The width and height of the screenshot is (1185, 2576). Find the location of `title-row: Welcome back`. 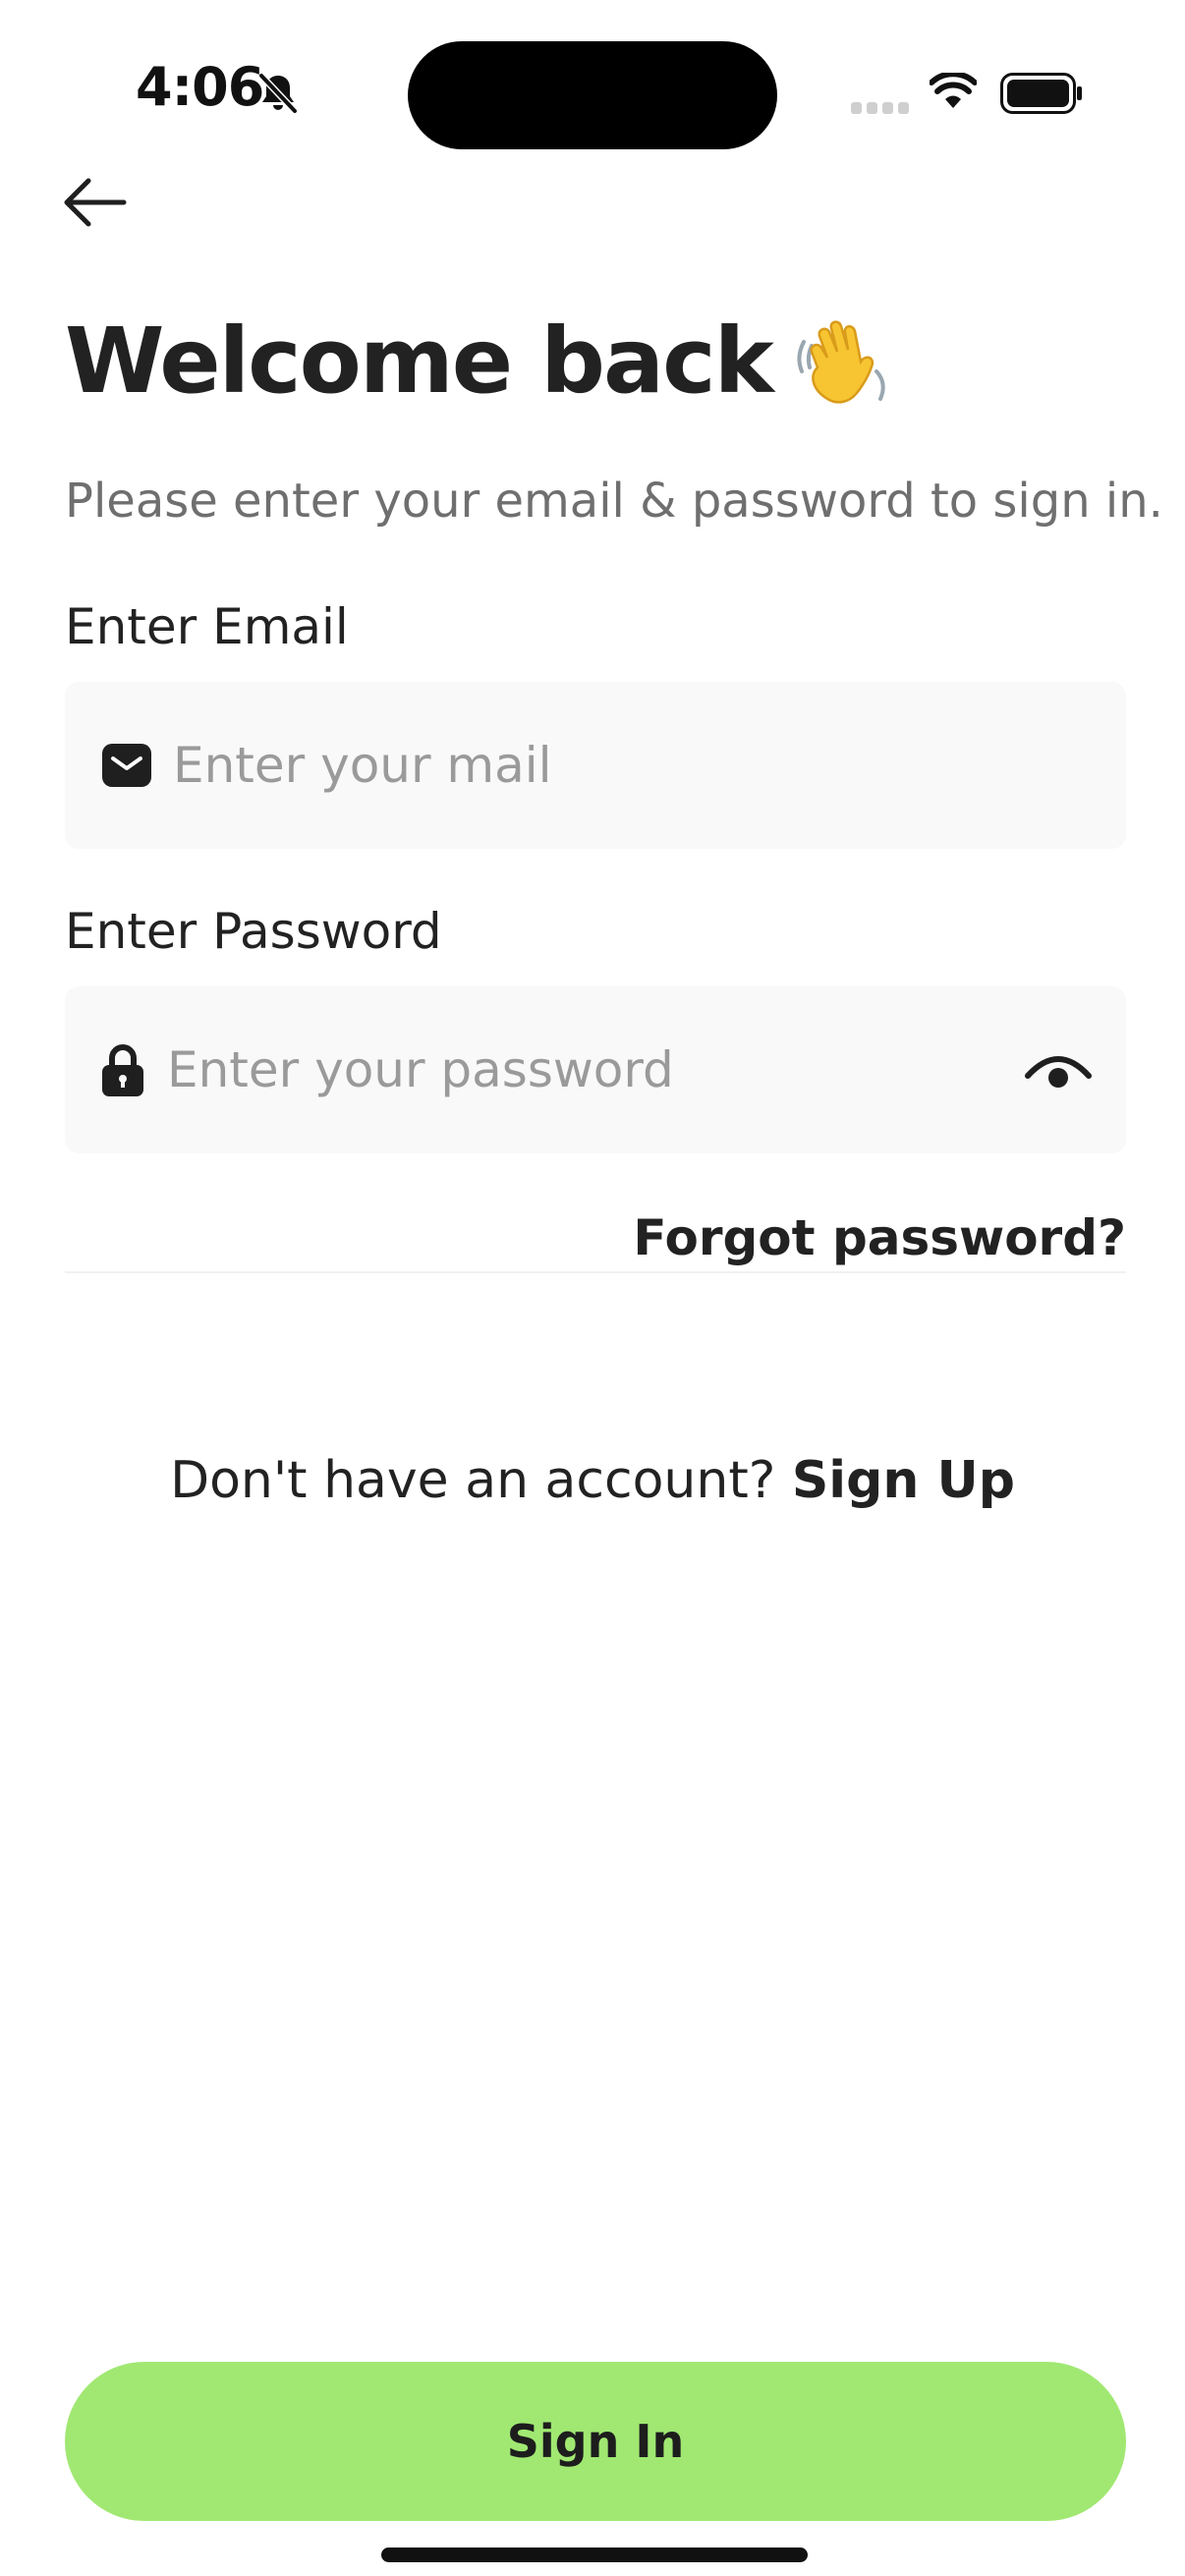

title-row: Welcome back is located at coordinates (479, 361).